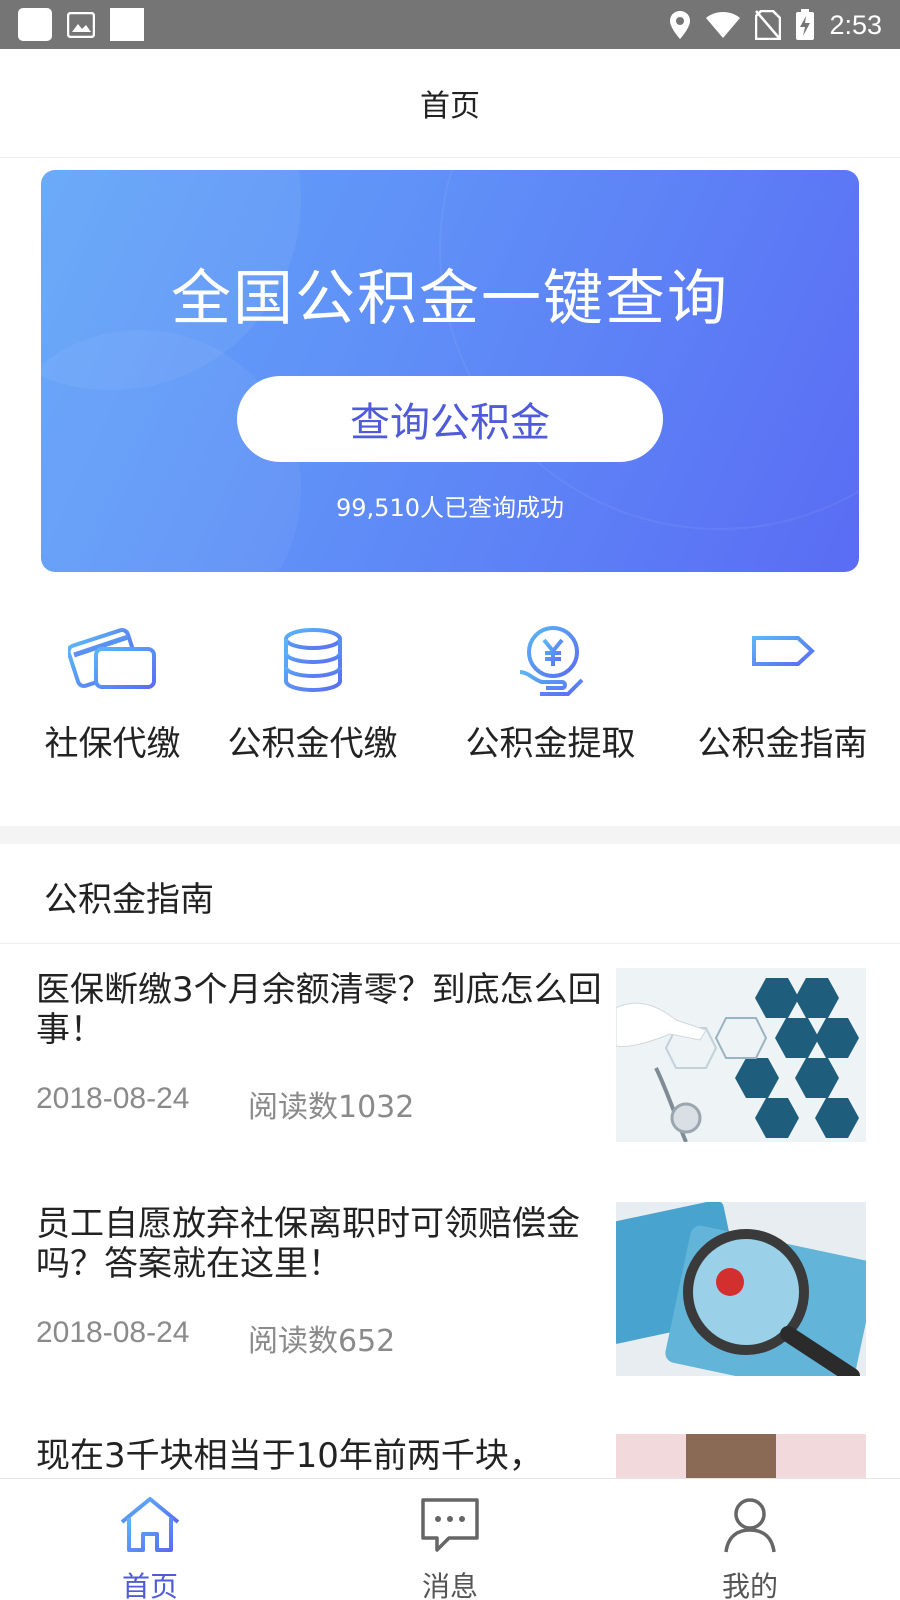  What do you see at coordinates (768, 25) in the screenshot?
I see `no-sim-icon` at bounding box center [768, 25].